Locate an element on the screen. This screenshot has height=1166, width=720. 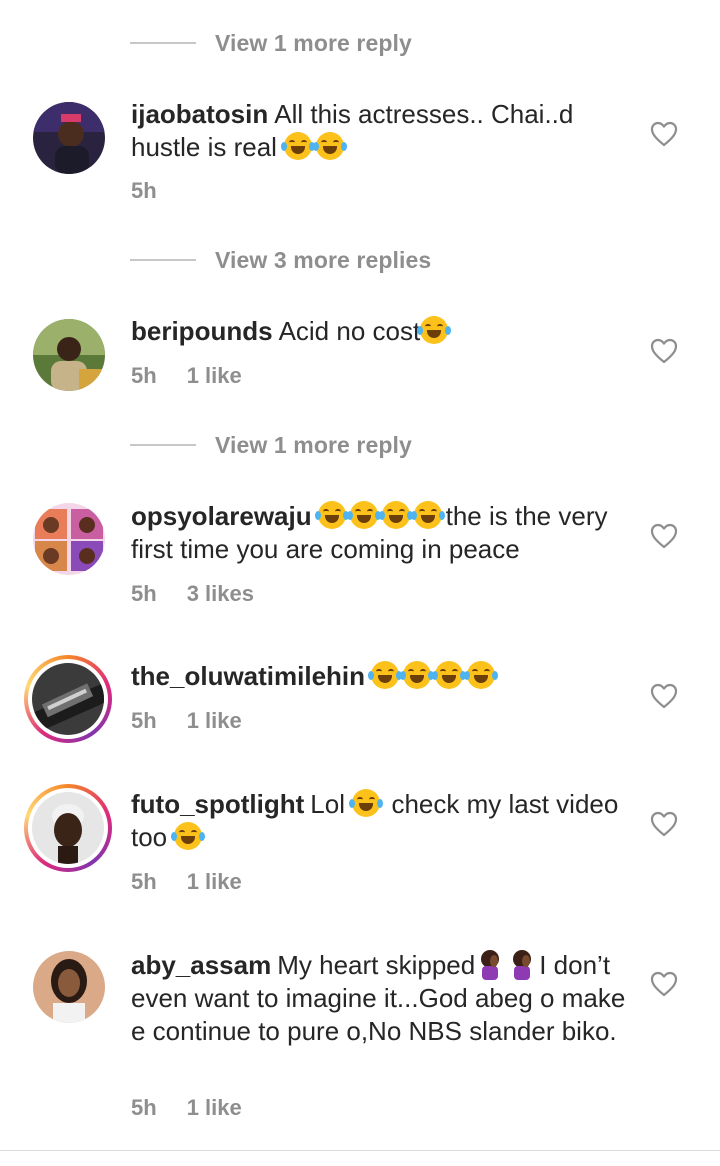
comment-username: ijaobatosin is located at coordinates (199, 114).